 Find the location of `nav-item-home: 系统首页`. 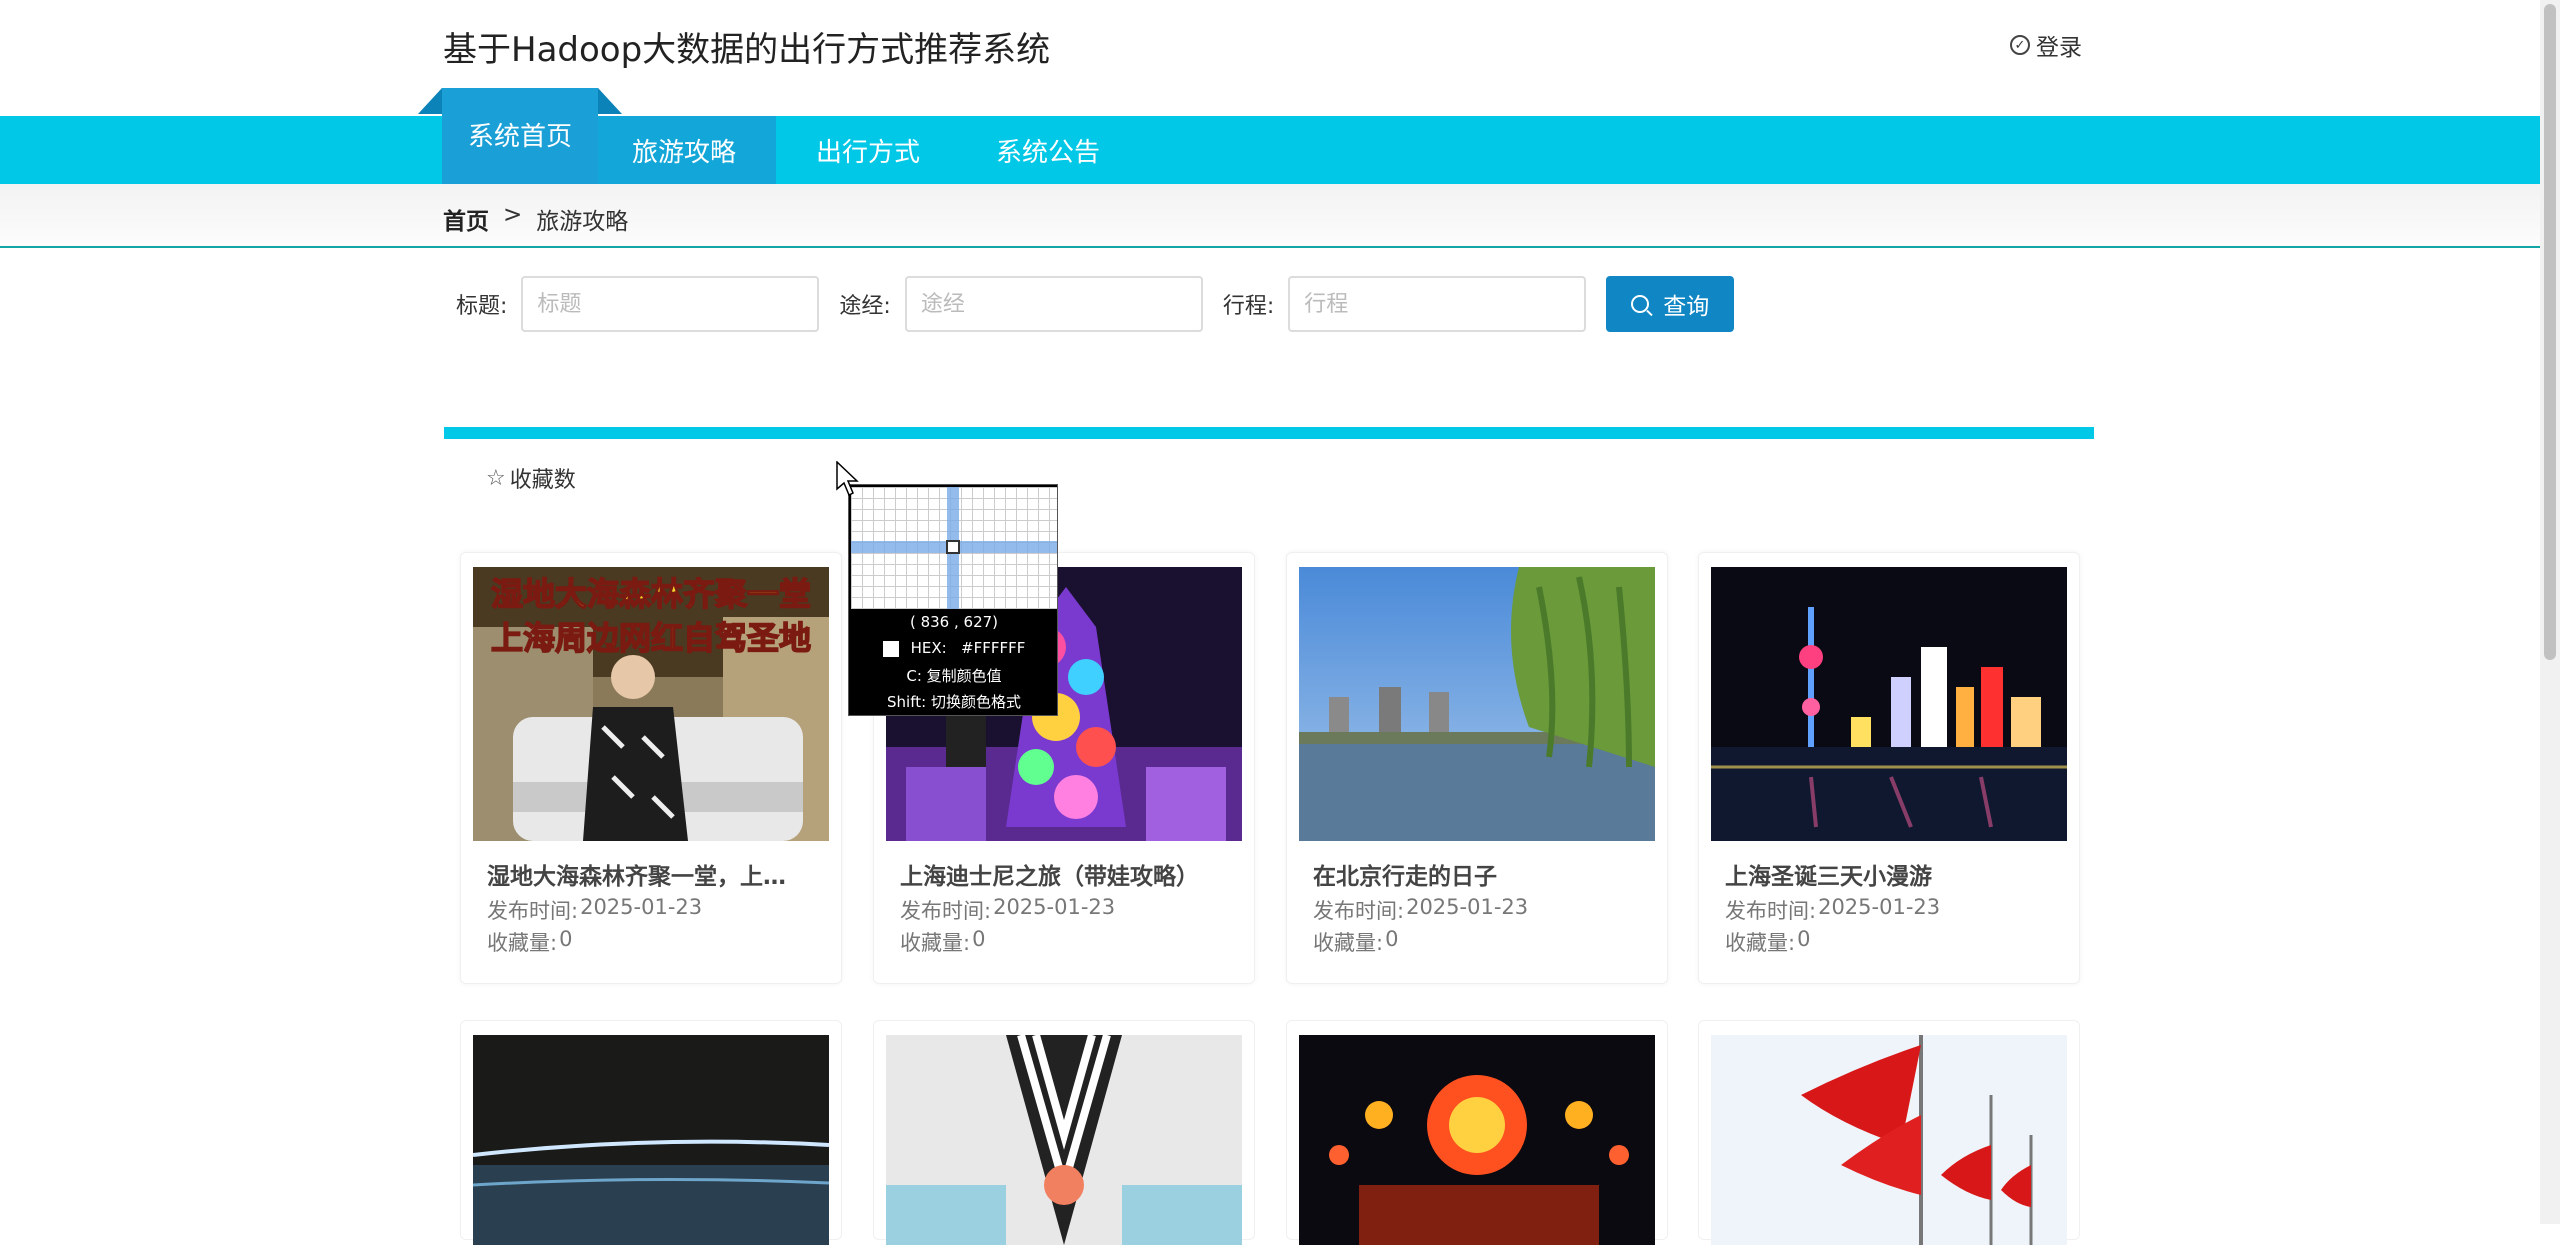

nav-item-home: 系统首页 is located at coordinates (520, 136).